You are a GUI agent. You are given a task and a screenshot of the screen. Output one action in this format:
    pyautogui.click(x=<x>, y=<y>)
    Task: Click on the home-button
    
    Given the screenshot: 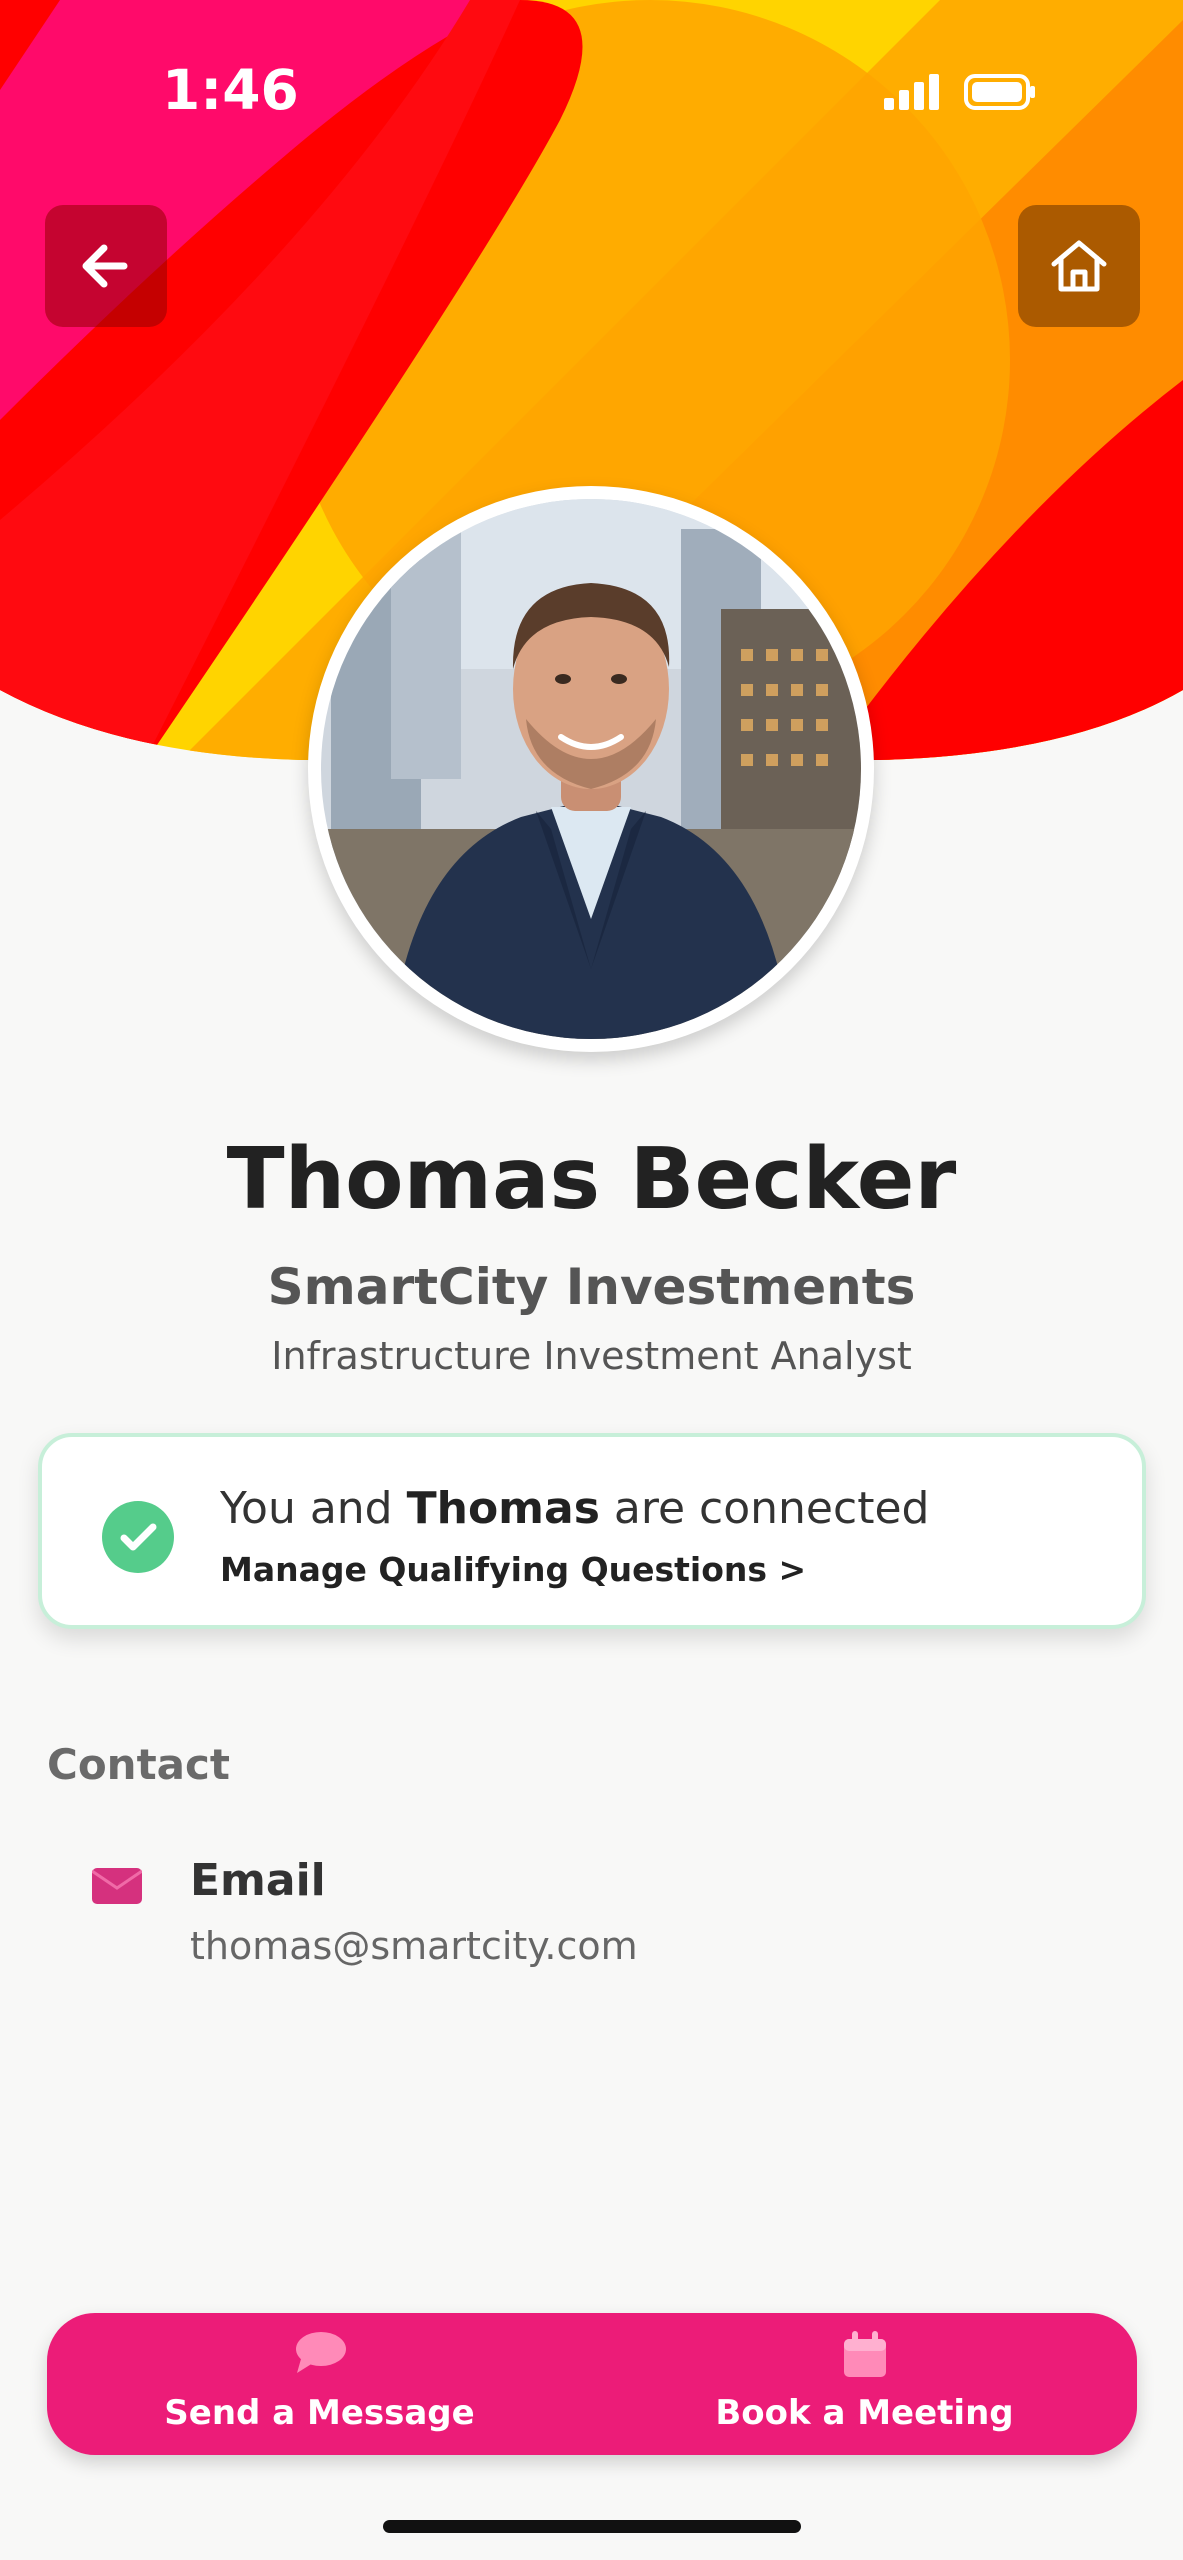 What is the action you would take?
    pyautogui.click(x=1079, y=266)
    